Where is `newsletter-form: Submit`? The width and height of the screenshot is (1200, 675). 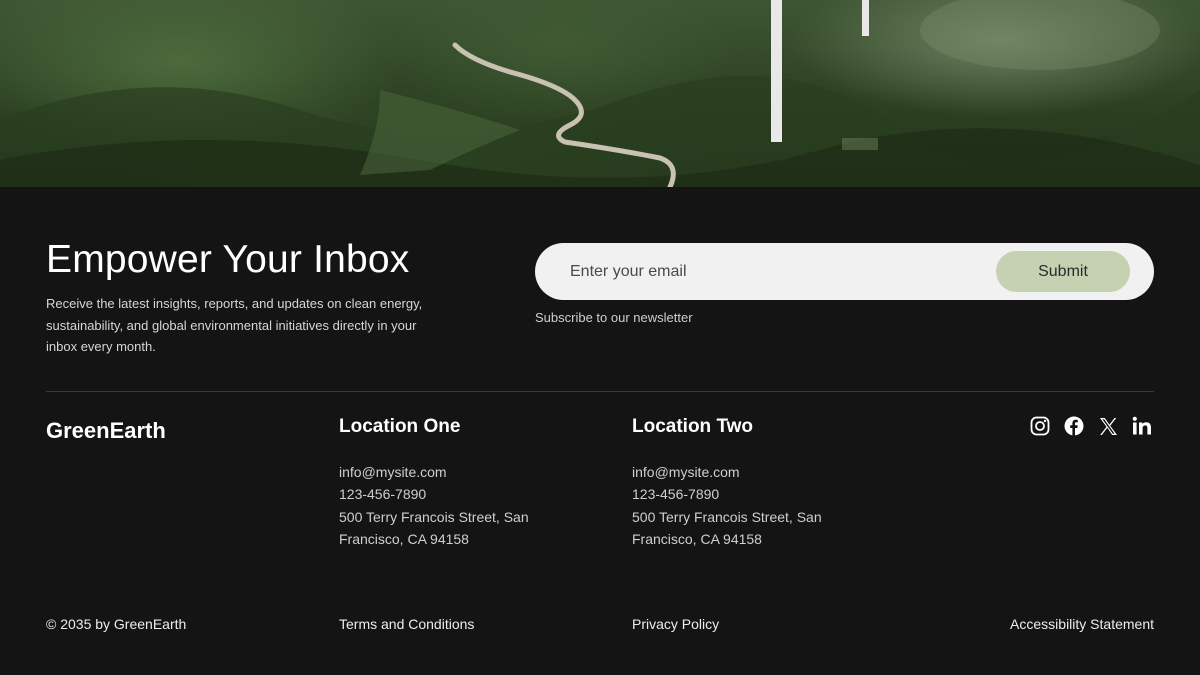
newsletter-form: Submit is located at coordinates (844, 271).